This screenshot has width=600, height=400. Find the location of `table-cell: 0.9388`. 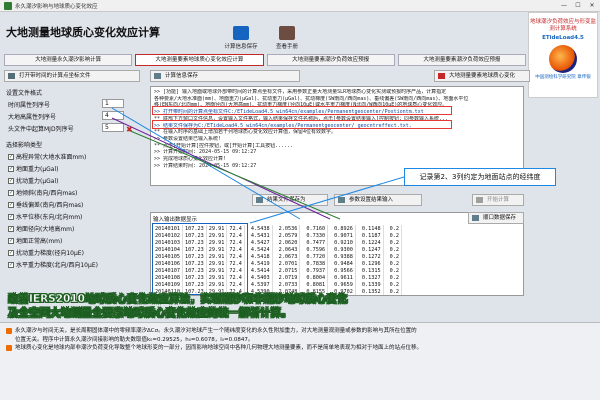

table-cell: 0.9388 is located at coordinates (341, 256).